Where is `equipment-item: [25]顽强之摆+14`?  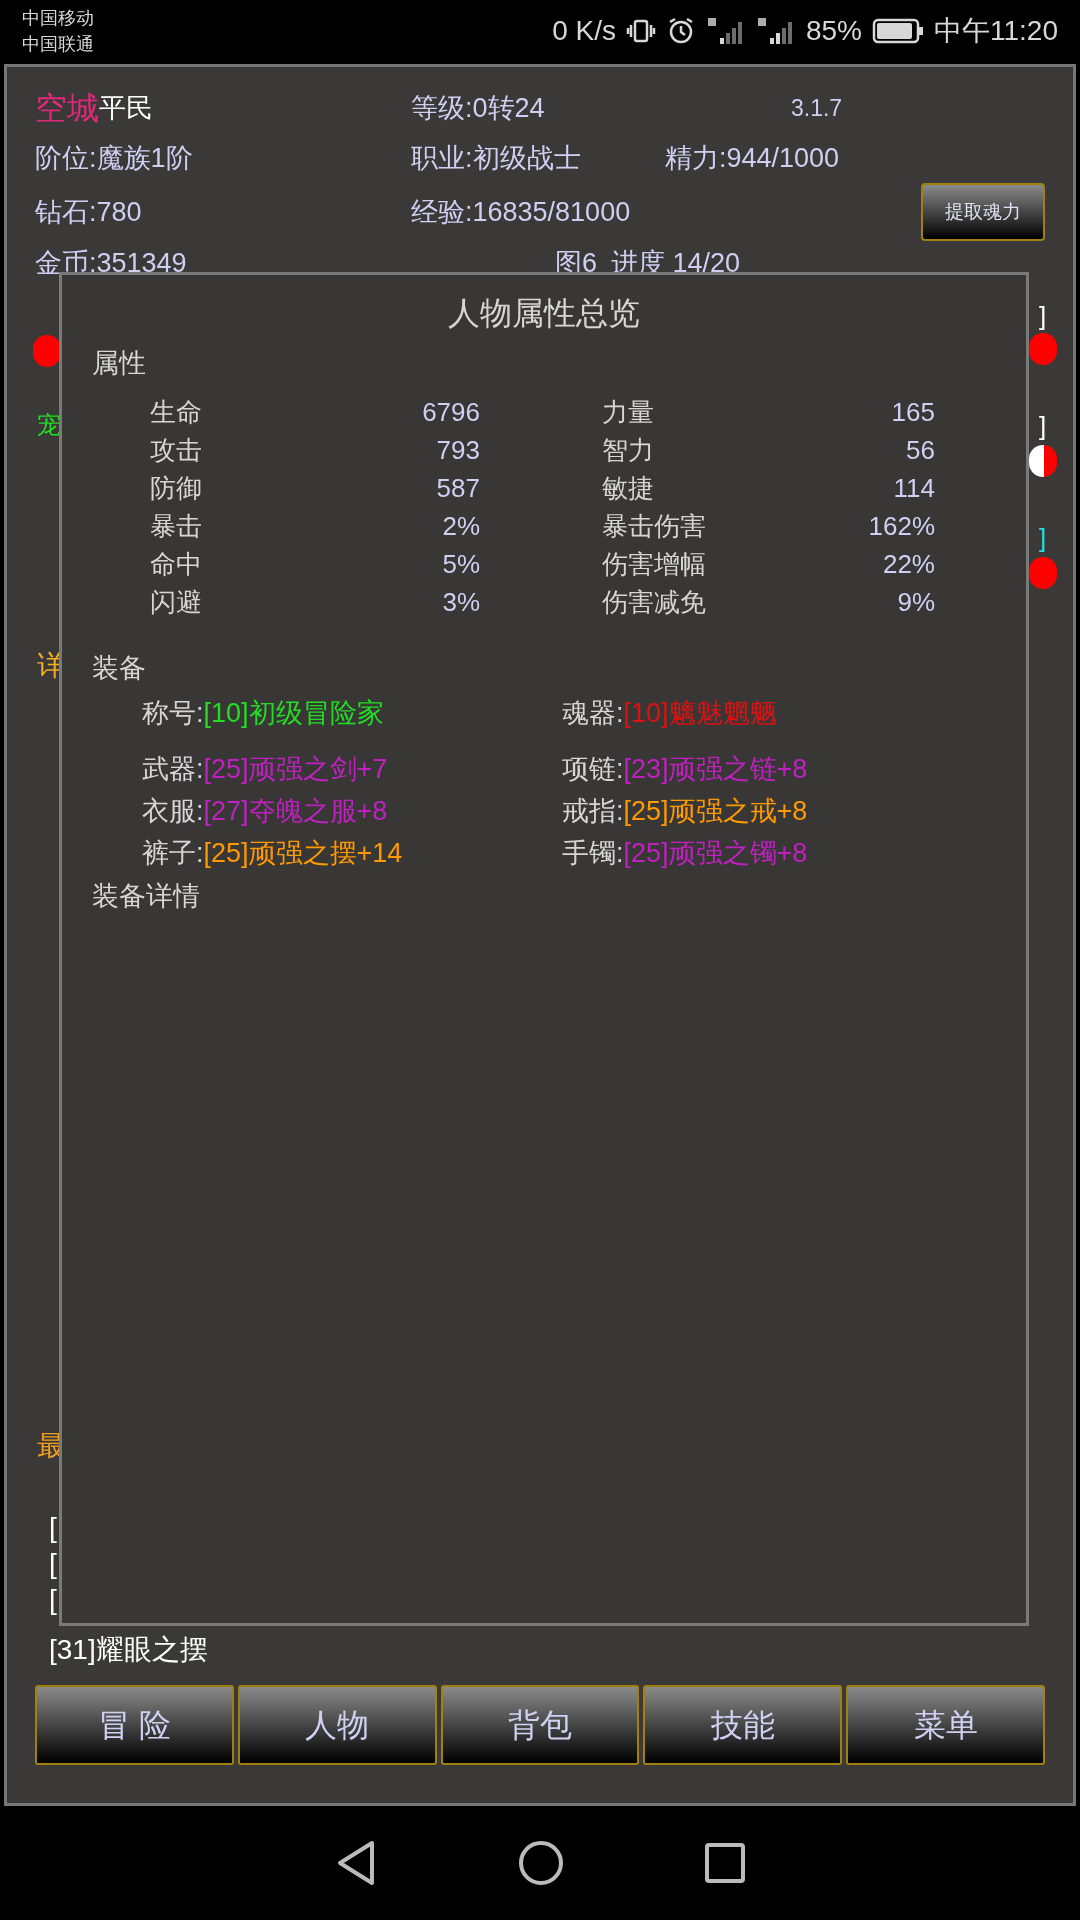
equipment-item: [25]顽强之摆+14 is located at coordinates (303, 853).